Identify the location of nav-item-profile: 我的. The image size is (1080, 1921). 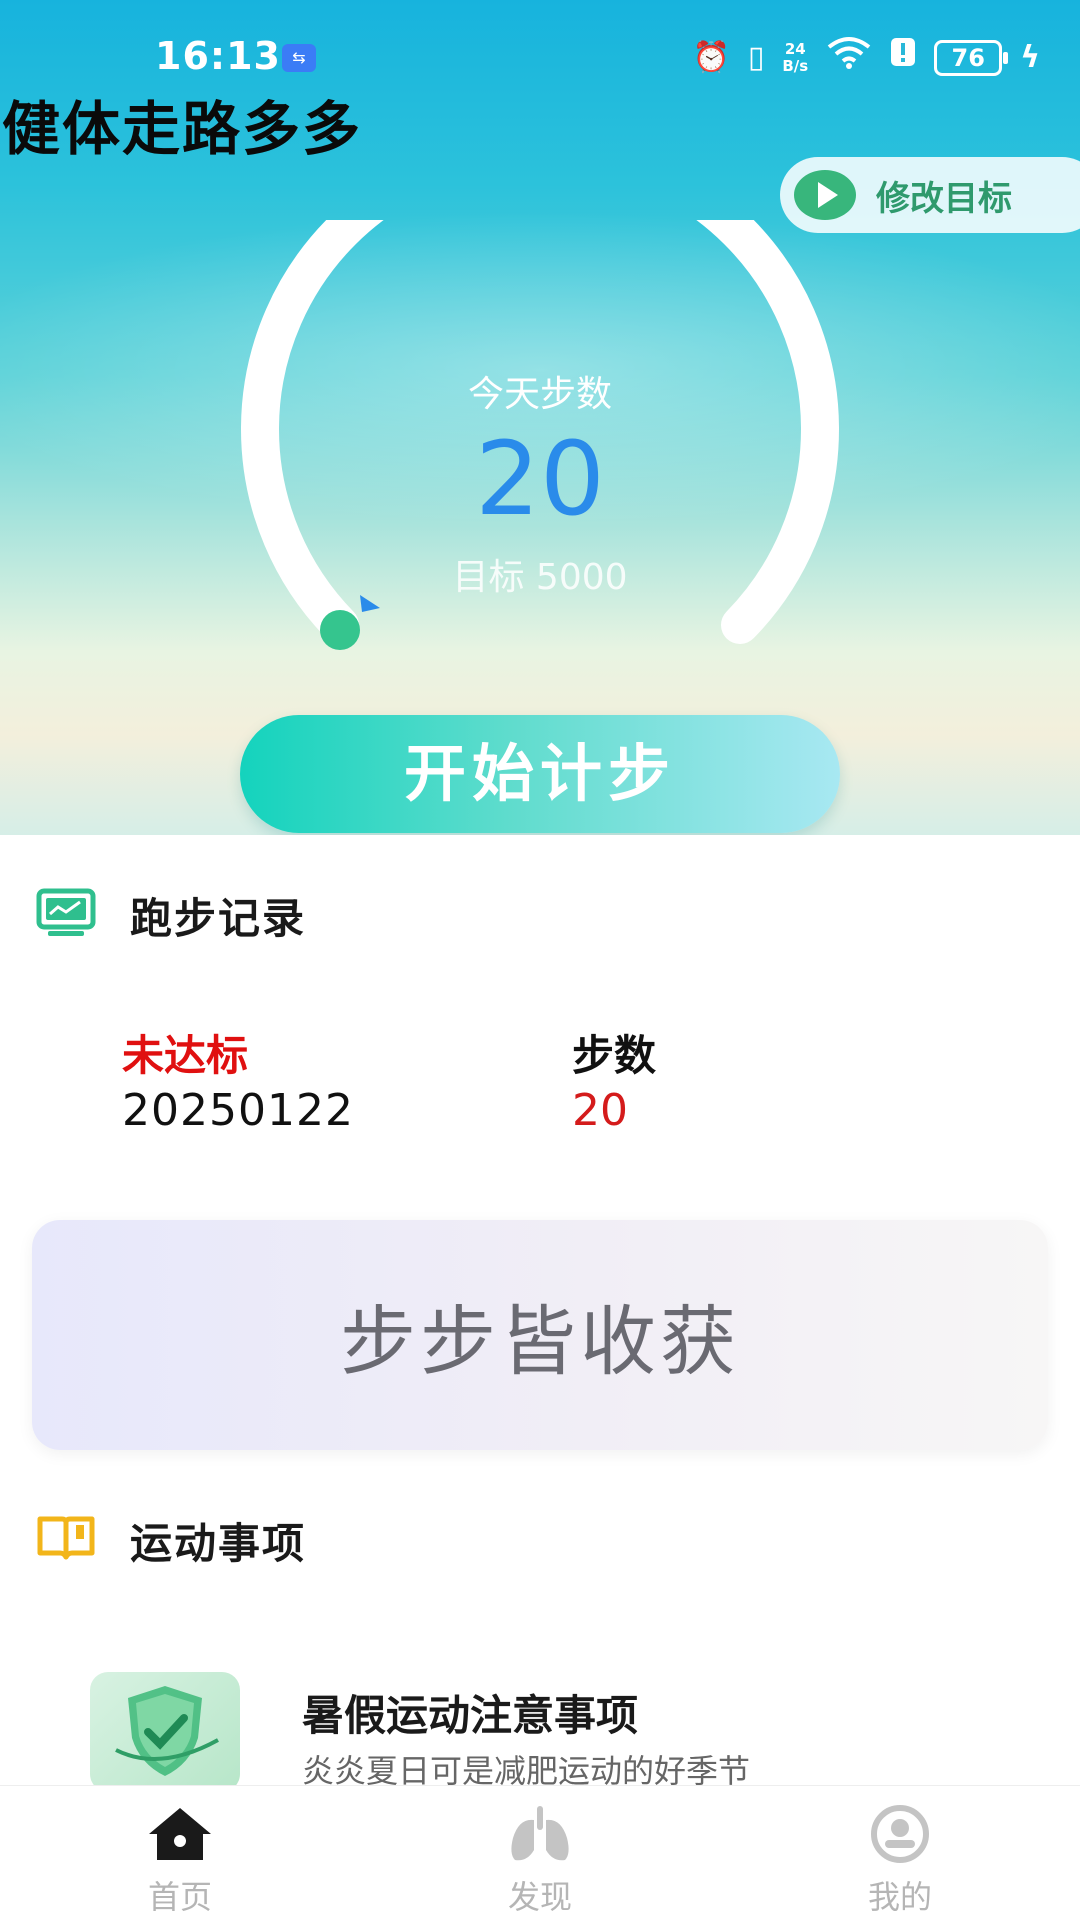
(900, 1853).